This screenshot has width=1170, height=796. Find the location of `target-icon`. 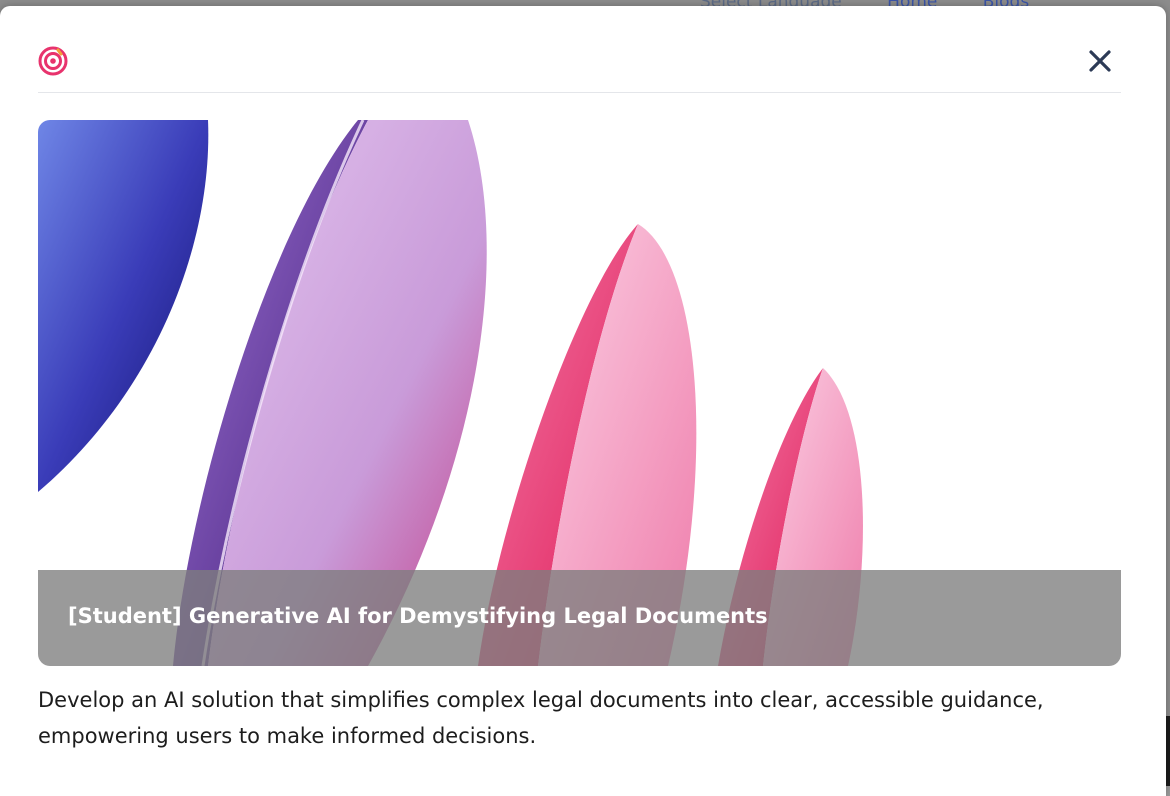

target-icon is located at coordinates (53, 61).